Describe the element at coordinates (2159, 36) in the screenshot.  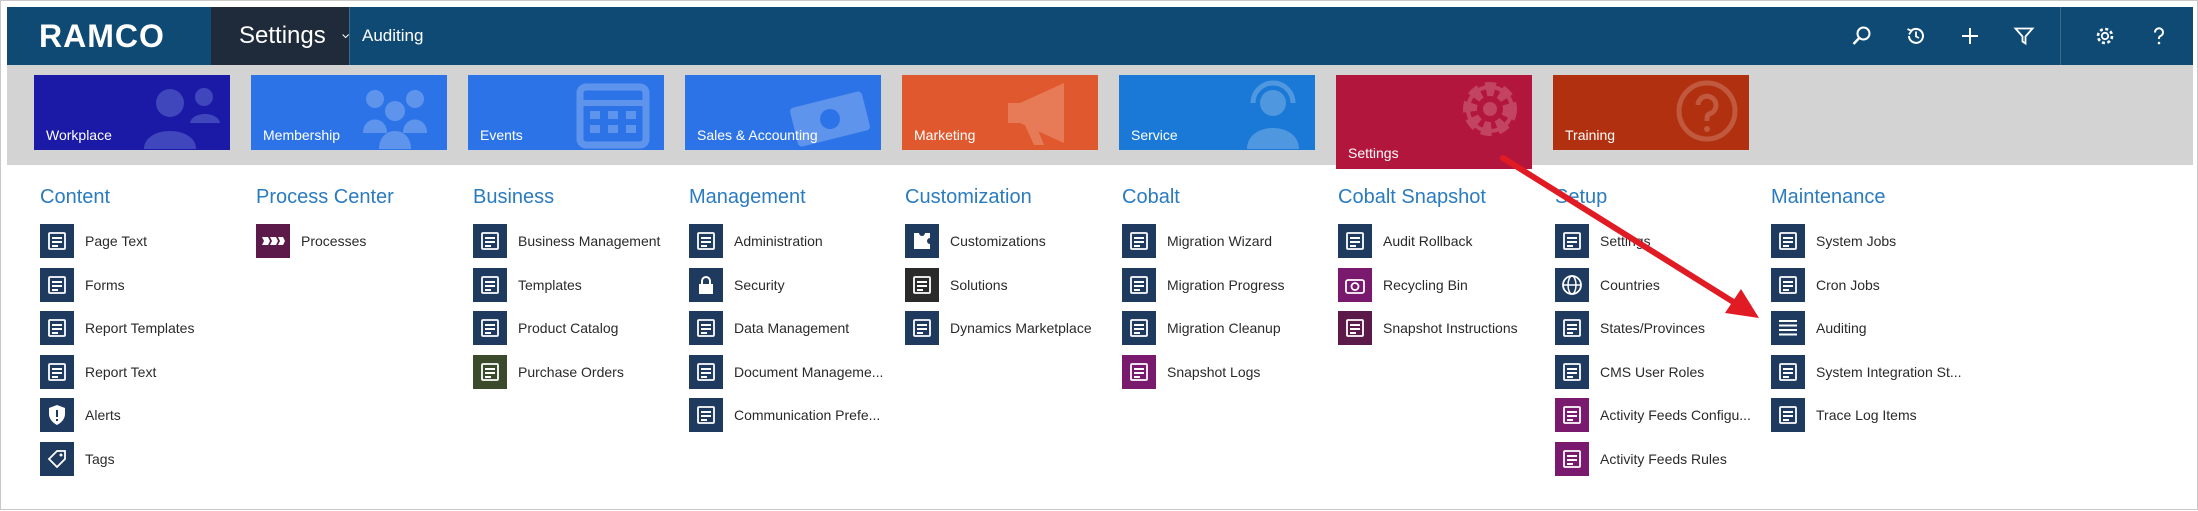
I see `help-icon` at that location.